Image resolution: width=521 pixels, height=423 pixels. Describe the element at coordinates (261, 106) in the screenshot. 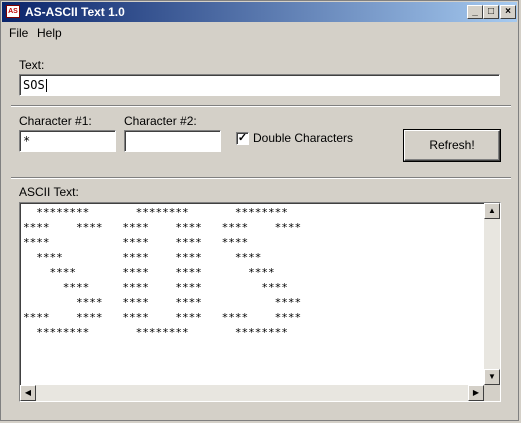

I see `separator-top` at that location.